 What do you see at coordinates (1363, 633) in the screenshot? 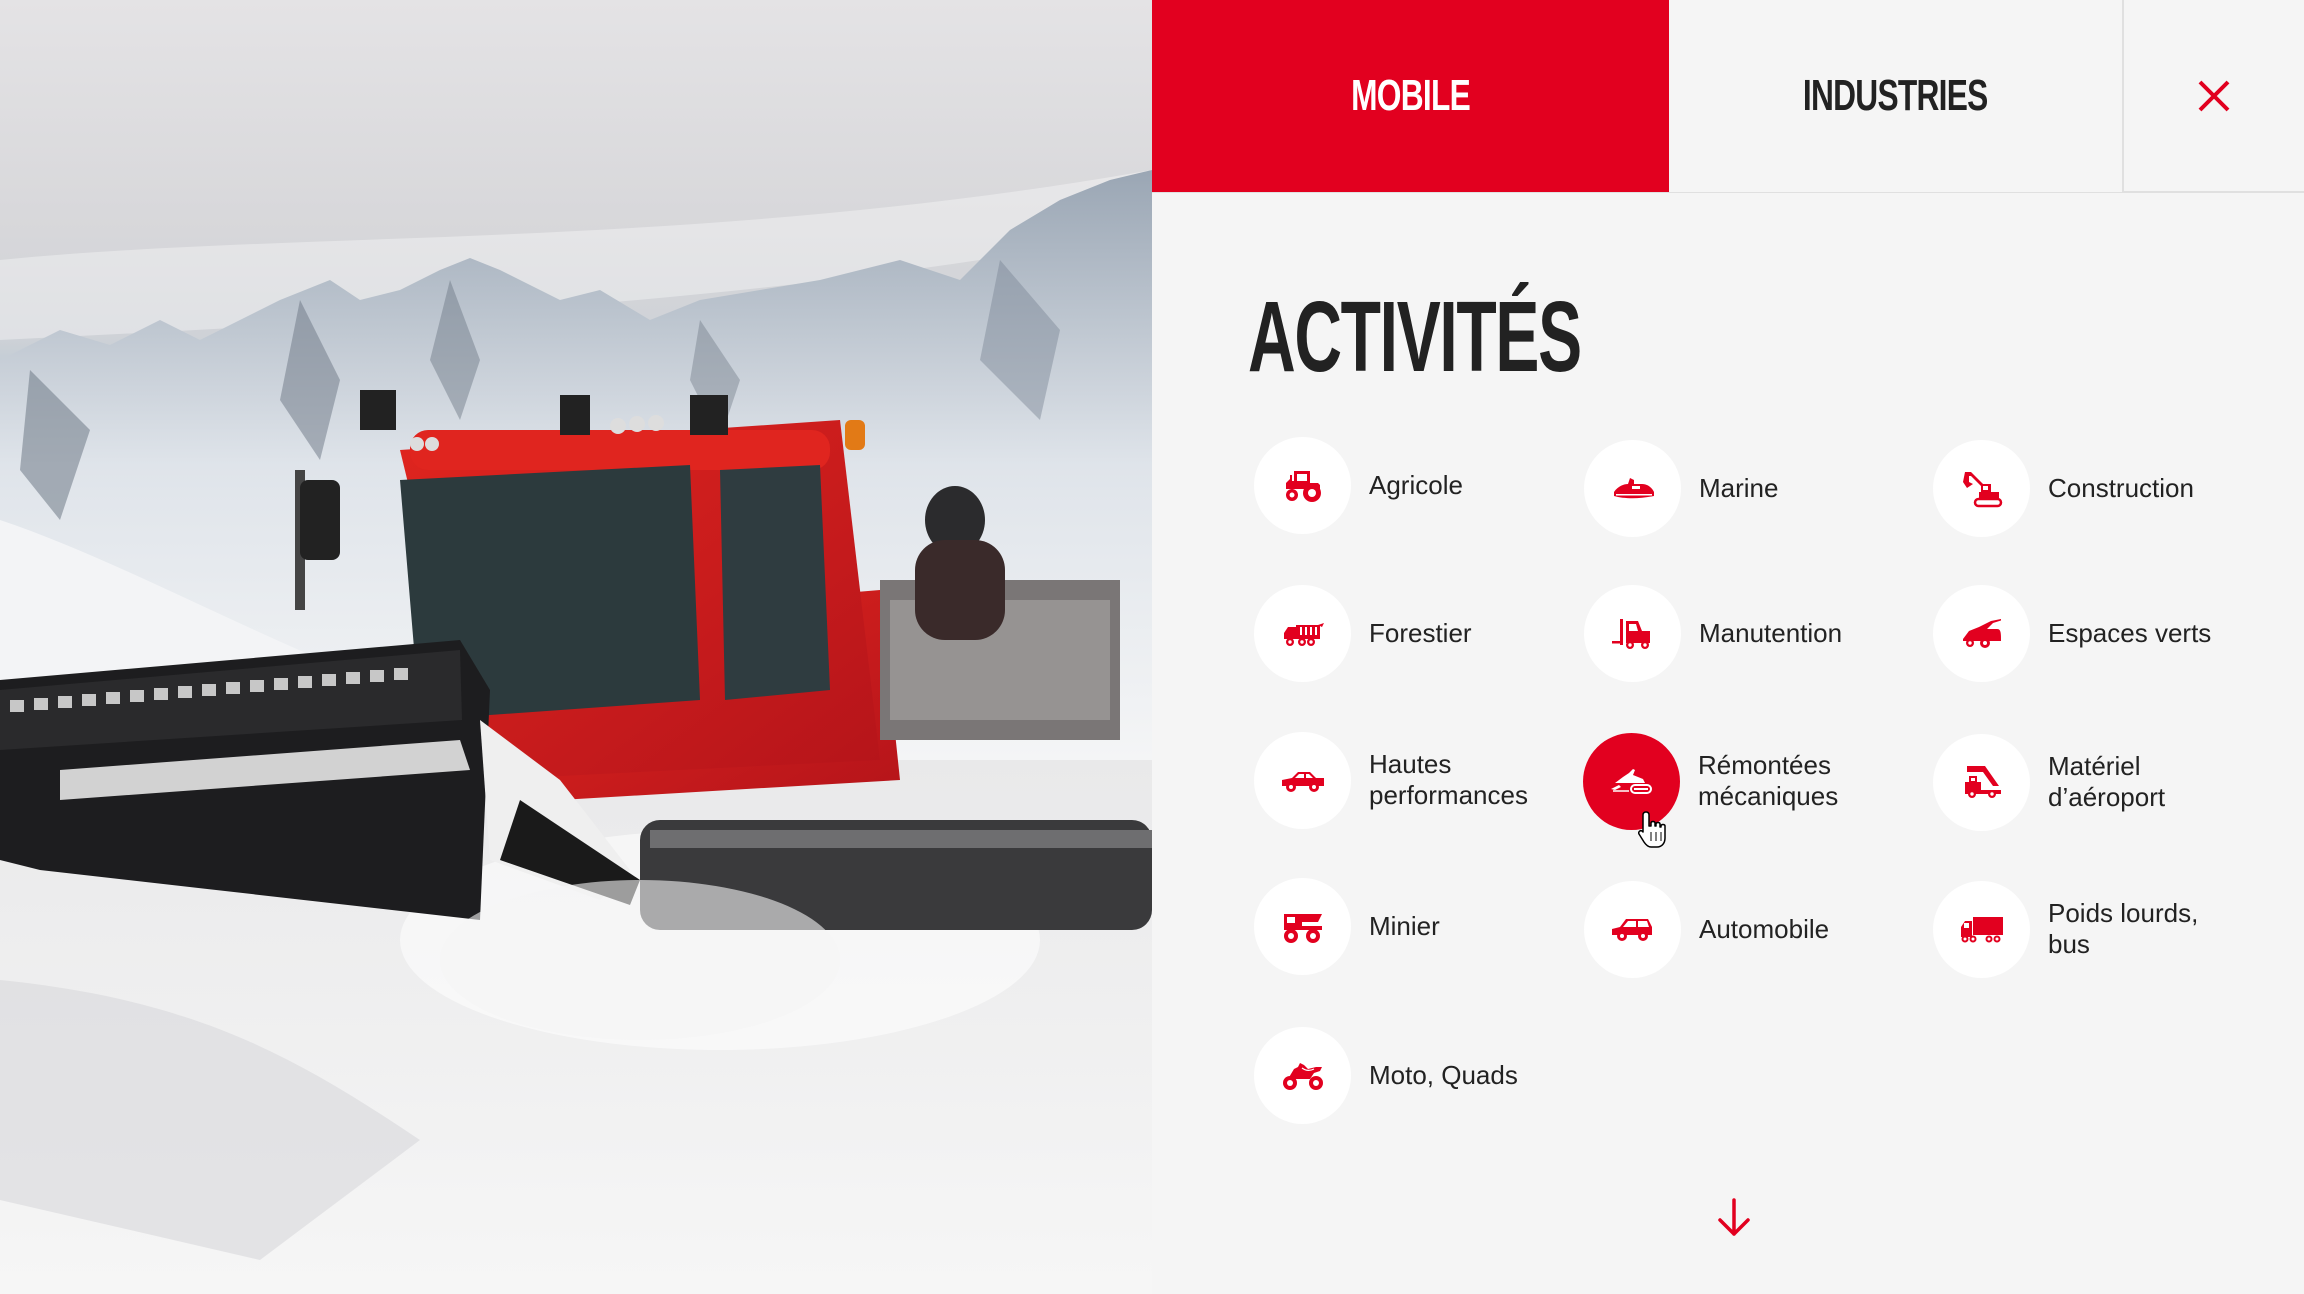
I see `activity-forestier: Forestier` at bounding box center [1363, 633].